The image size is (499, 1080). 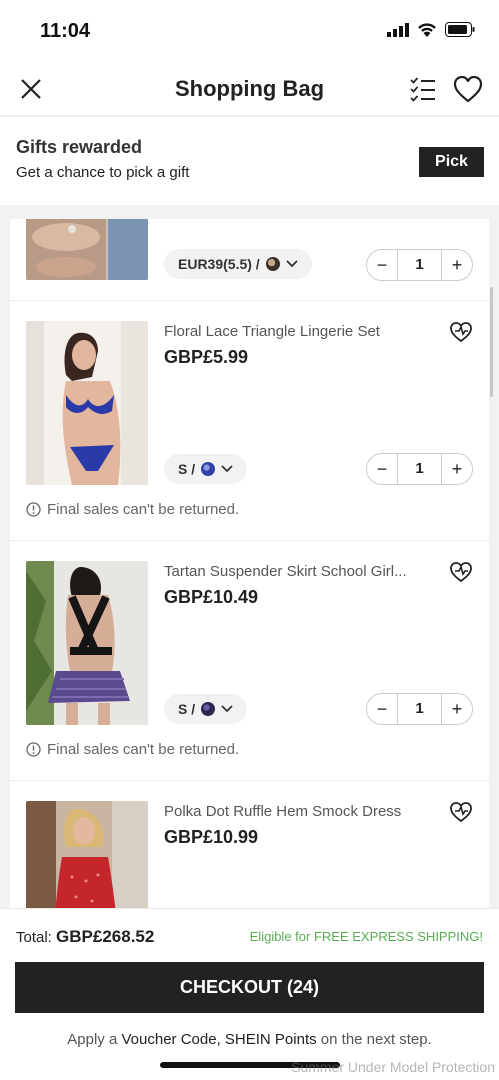 I want to click on total-label: Total:, so click(x=34, y=937).